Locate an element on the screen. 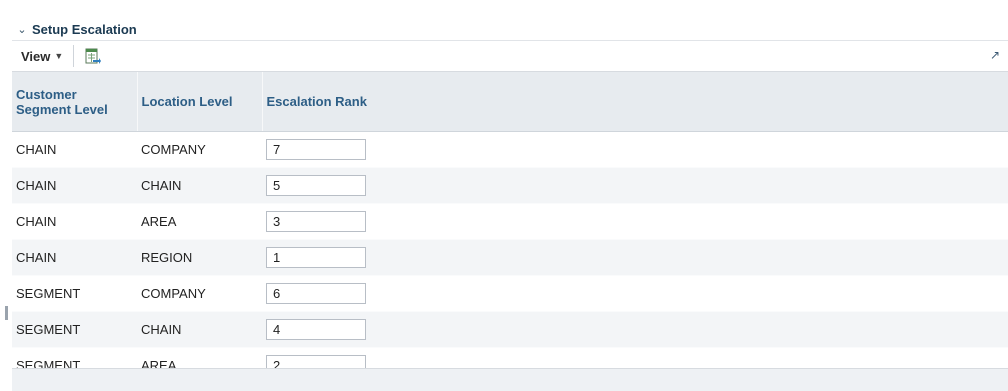 Image resolution: width=1008 pixels, height=391 pixels. detach-icon: ↗ is located at coordinates (995, 55).